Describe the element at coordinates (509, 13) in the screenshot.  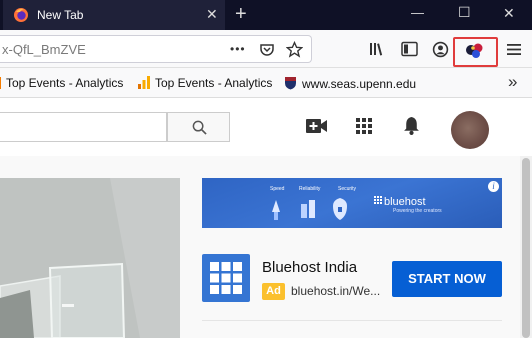
I see `window-close-button: ✕` at that location.